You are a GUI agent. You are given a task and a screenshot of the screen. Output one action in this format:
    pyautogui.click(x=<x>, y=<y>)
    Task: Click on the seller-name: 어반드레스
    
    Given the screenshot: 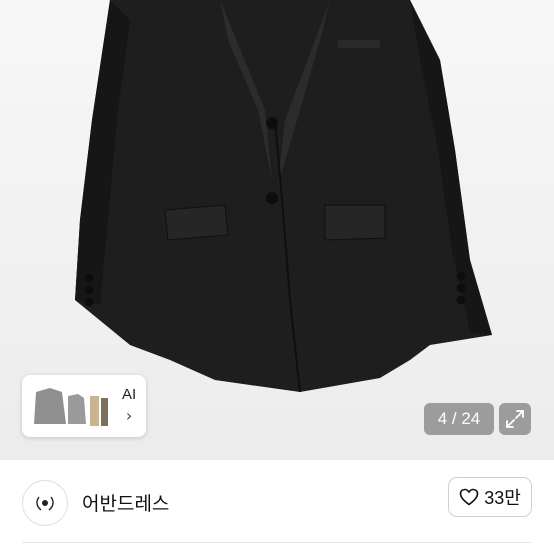 What is the action you would take?
    pyautogui.click(x=125, y=502)
    